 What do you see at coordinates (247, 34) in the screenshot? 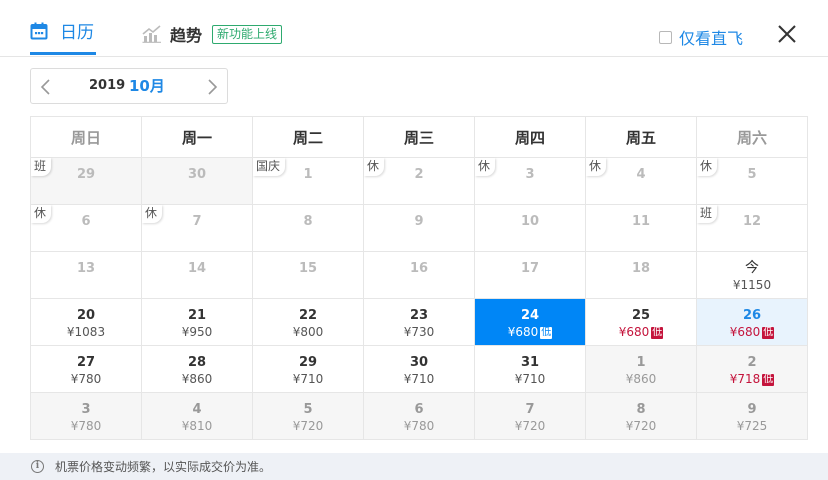
I see `new-feature-badge: 新功能上线` at bounding box center [247, 34].